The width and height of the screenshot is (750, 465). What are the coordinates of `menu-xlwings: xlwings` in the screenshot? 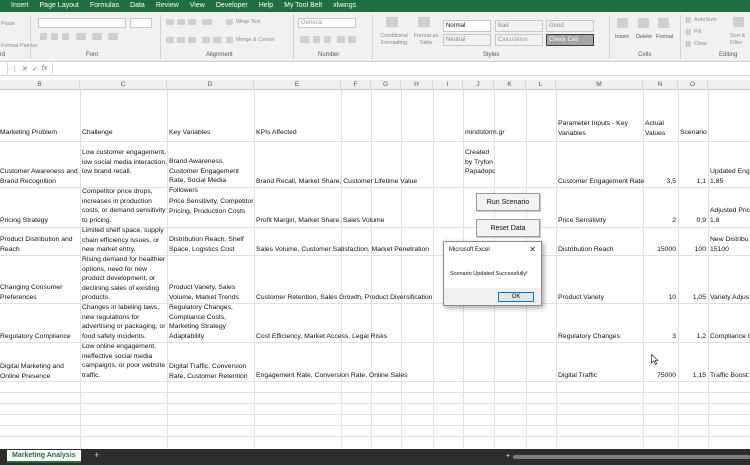 It's located at (345, 6).